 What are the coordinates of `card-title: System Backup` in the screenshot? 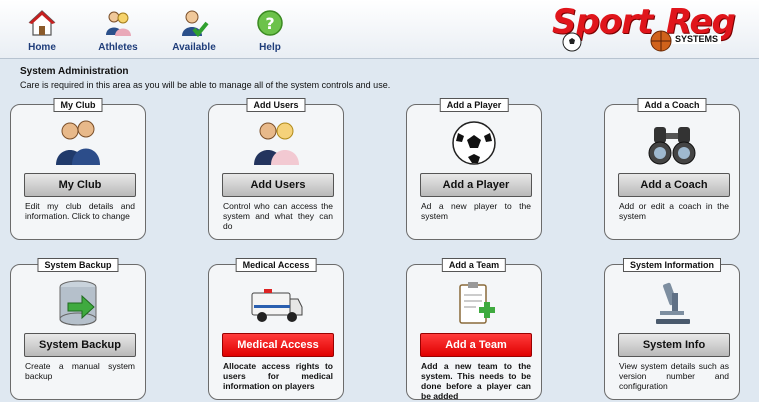 It's located at (78, 265).